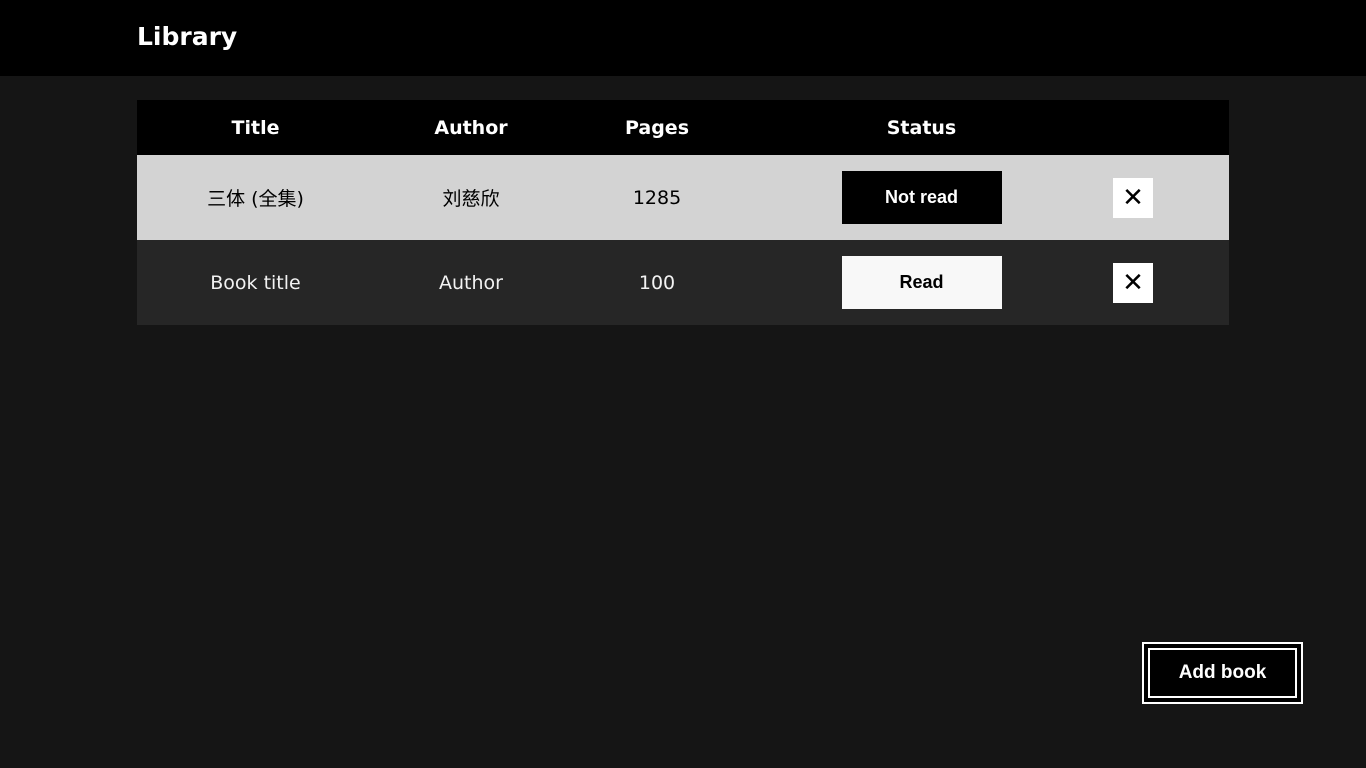 This screenshot has height=768, width=1366. Describe the element at coordinates (1163, 127) in the screenshot. I see `column-header-actions` at that location.